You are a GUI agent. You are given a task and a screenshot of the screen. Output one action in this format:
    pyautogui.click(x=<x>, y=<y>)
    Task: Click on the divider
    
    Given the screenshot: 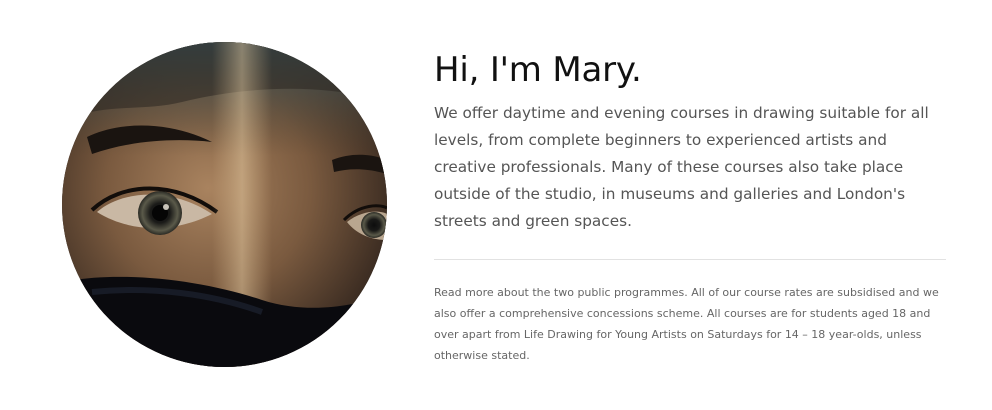 What is the action you would take?
    pyautogui.click(x=690, y=260)
    